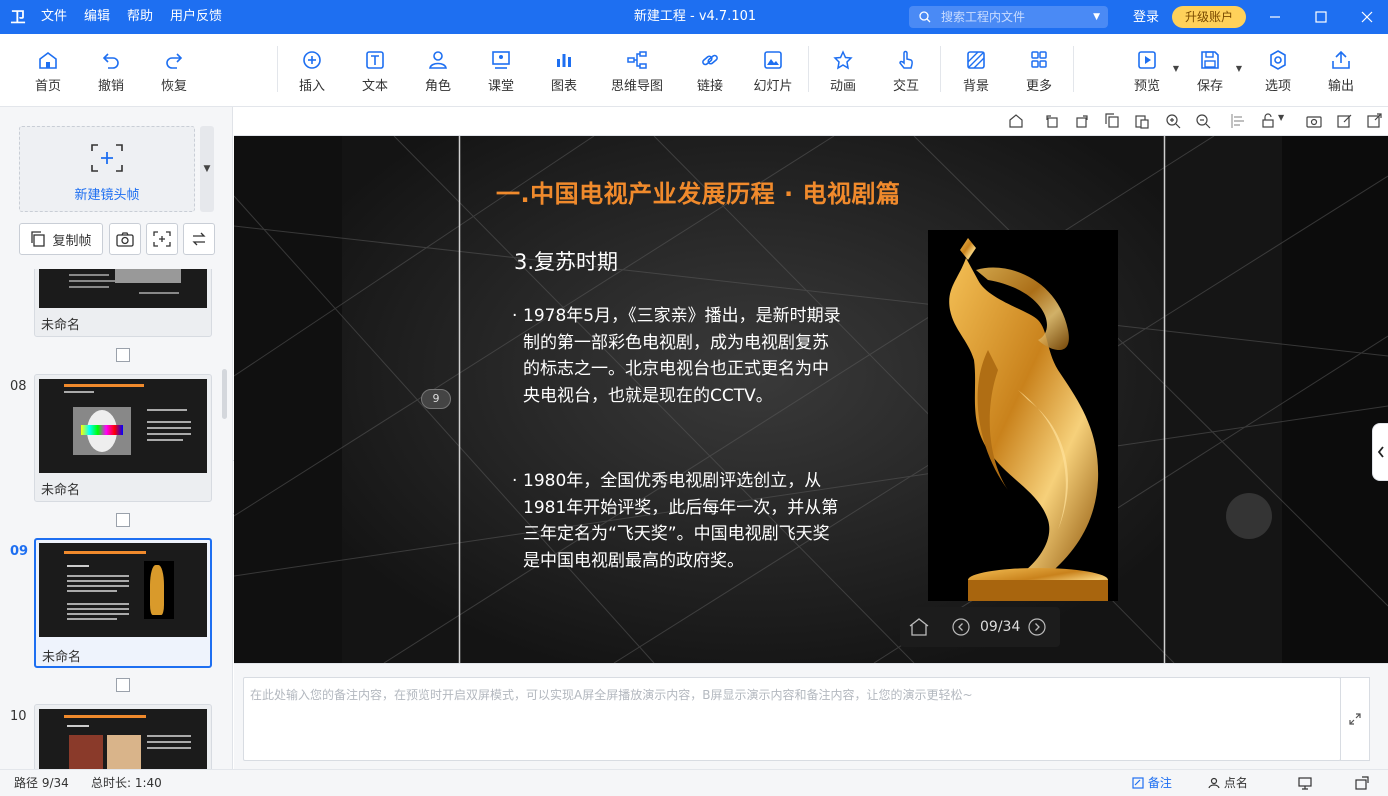  Describe the element at coordinates (1023, 415) in the screenshot. I see `feitian-award-photo` at that location.